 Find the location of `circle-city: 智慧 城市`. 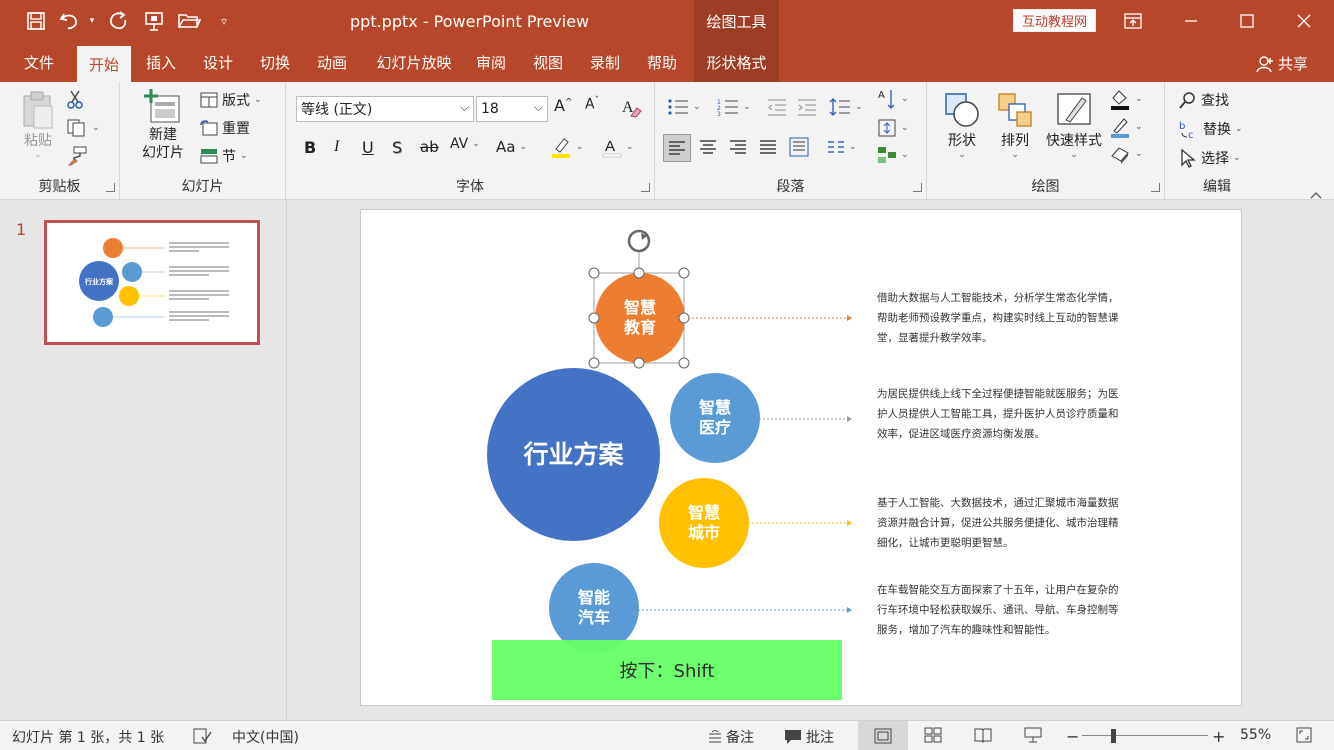

circle-city: 智慧 城市 is located at coordinates (704, 523).